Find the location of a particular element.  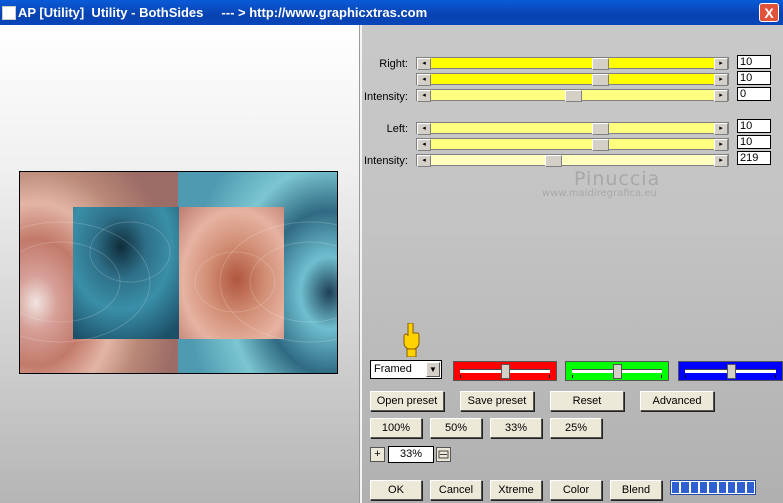

open-preset-button: Open preset is located at coordinates (407, 401).